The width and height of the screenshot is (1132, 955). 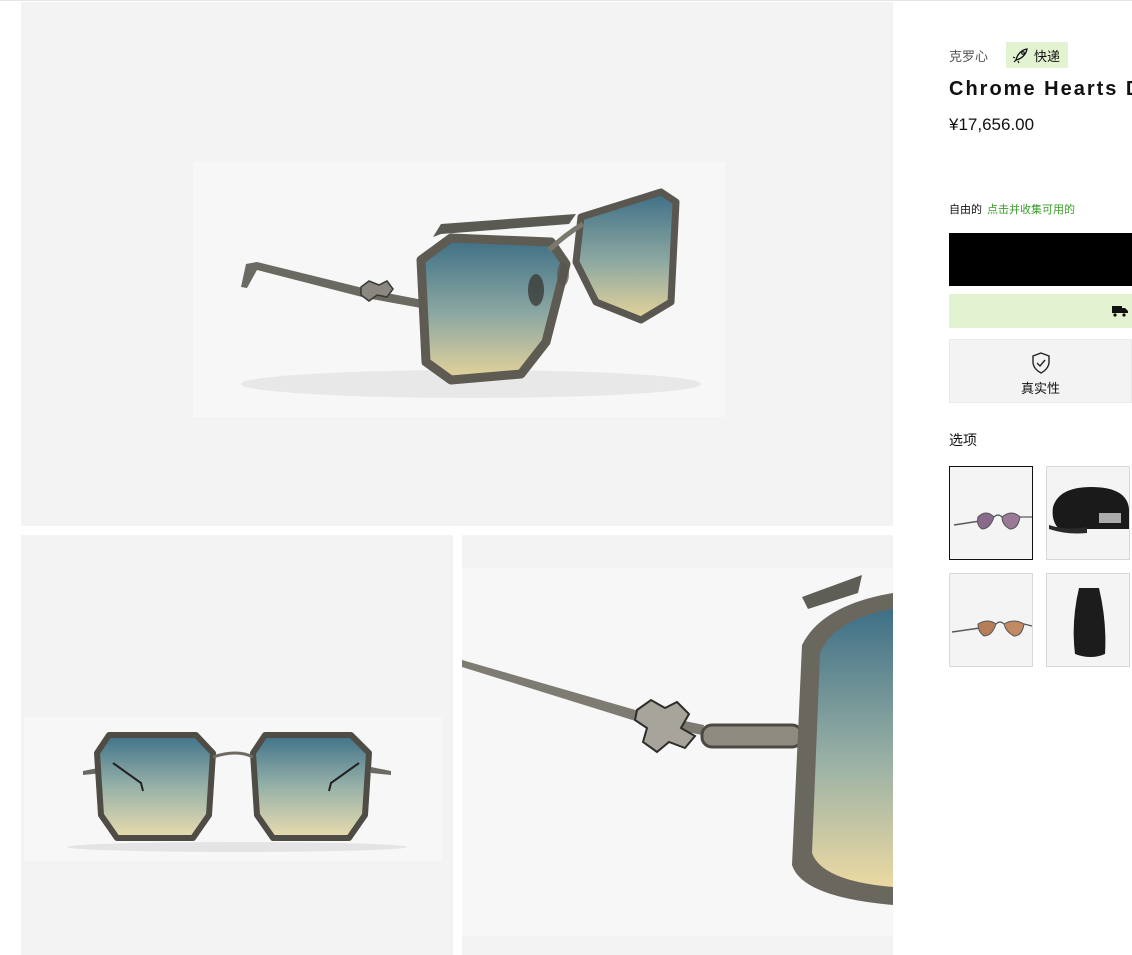 I want to click on rocket-icon, so click(x=1020, y=56).